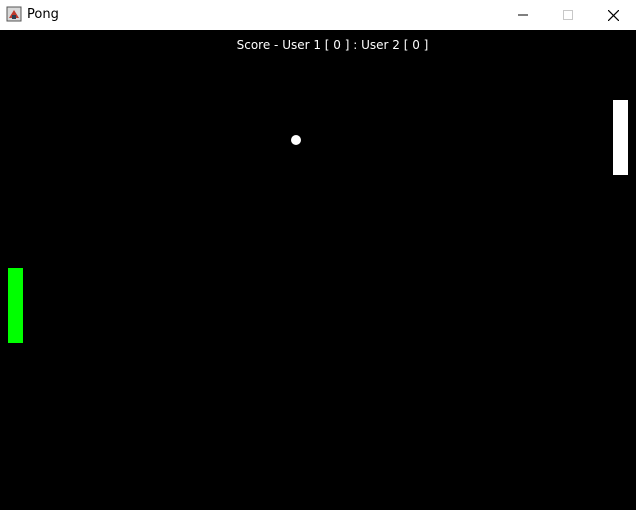  I want to click on title-bar: Pong, so click(318, 15).